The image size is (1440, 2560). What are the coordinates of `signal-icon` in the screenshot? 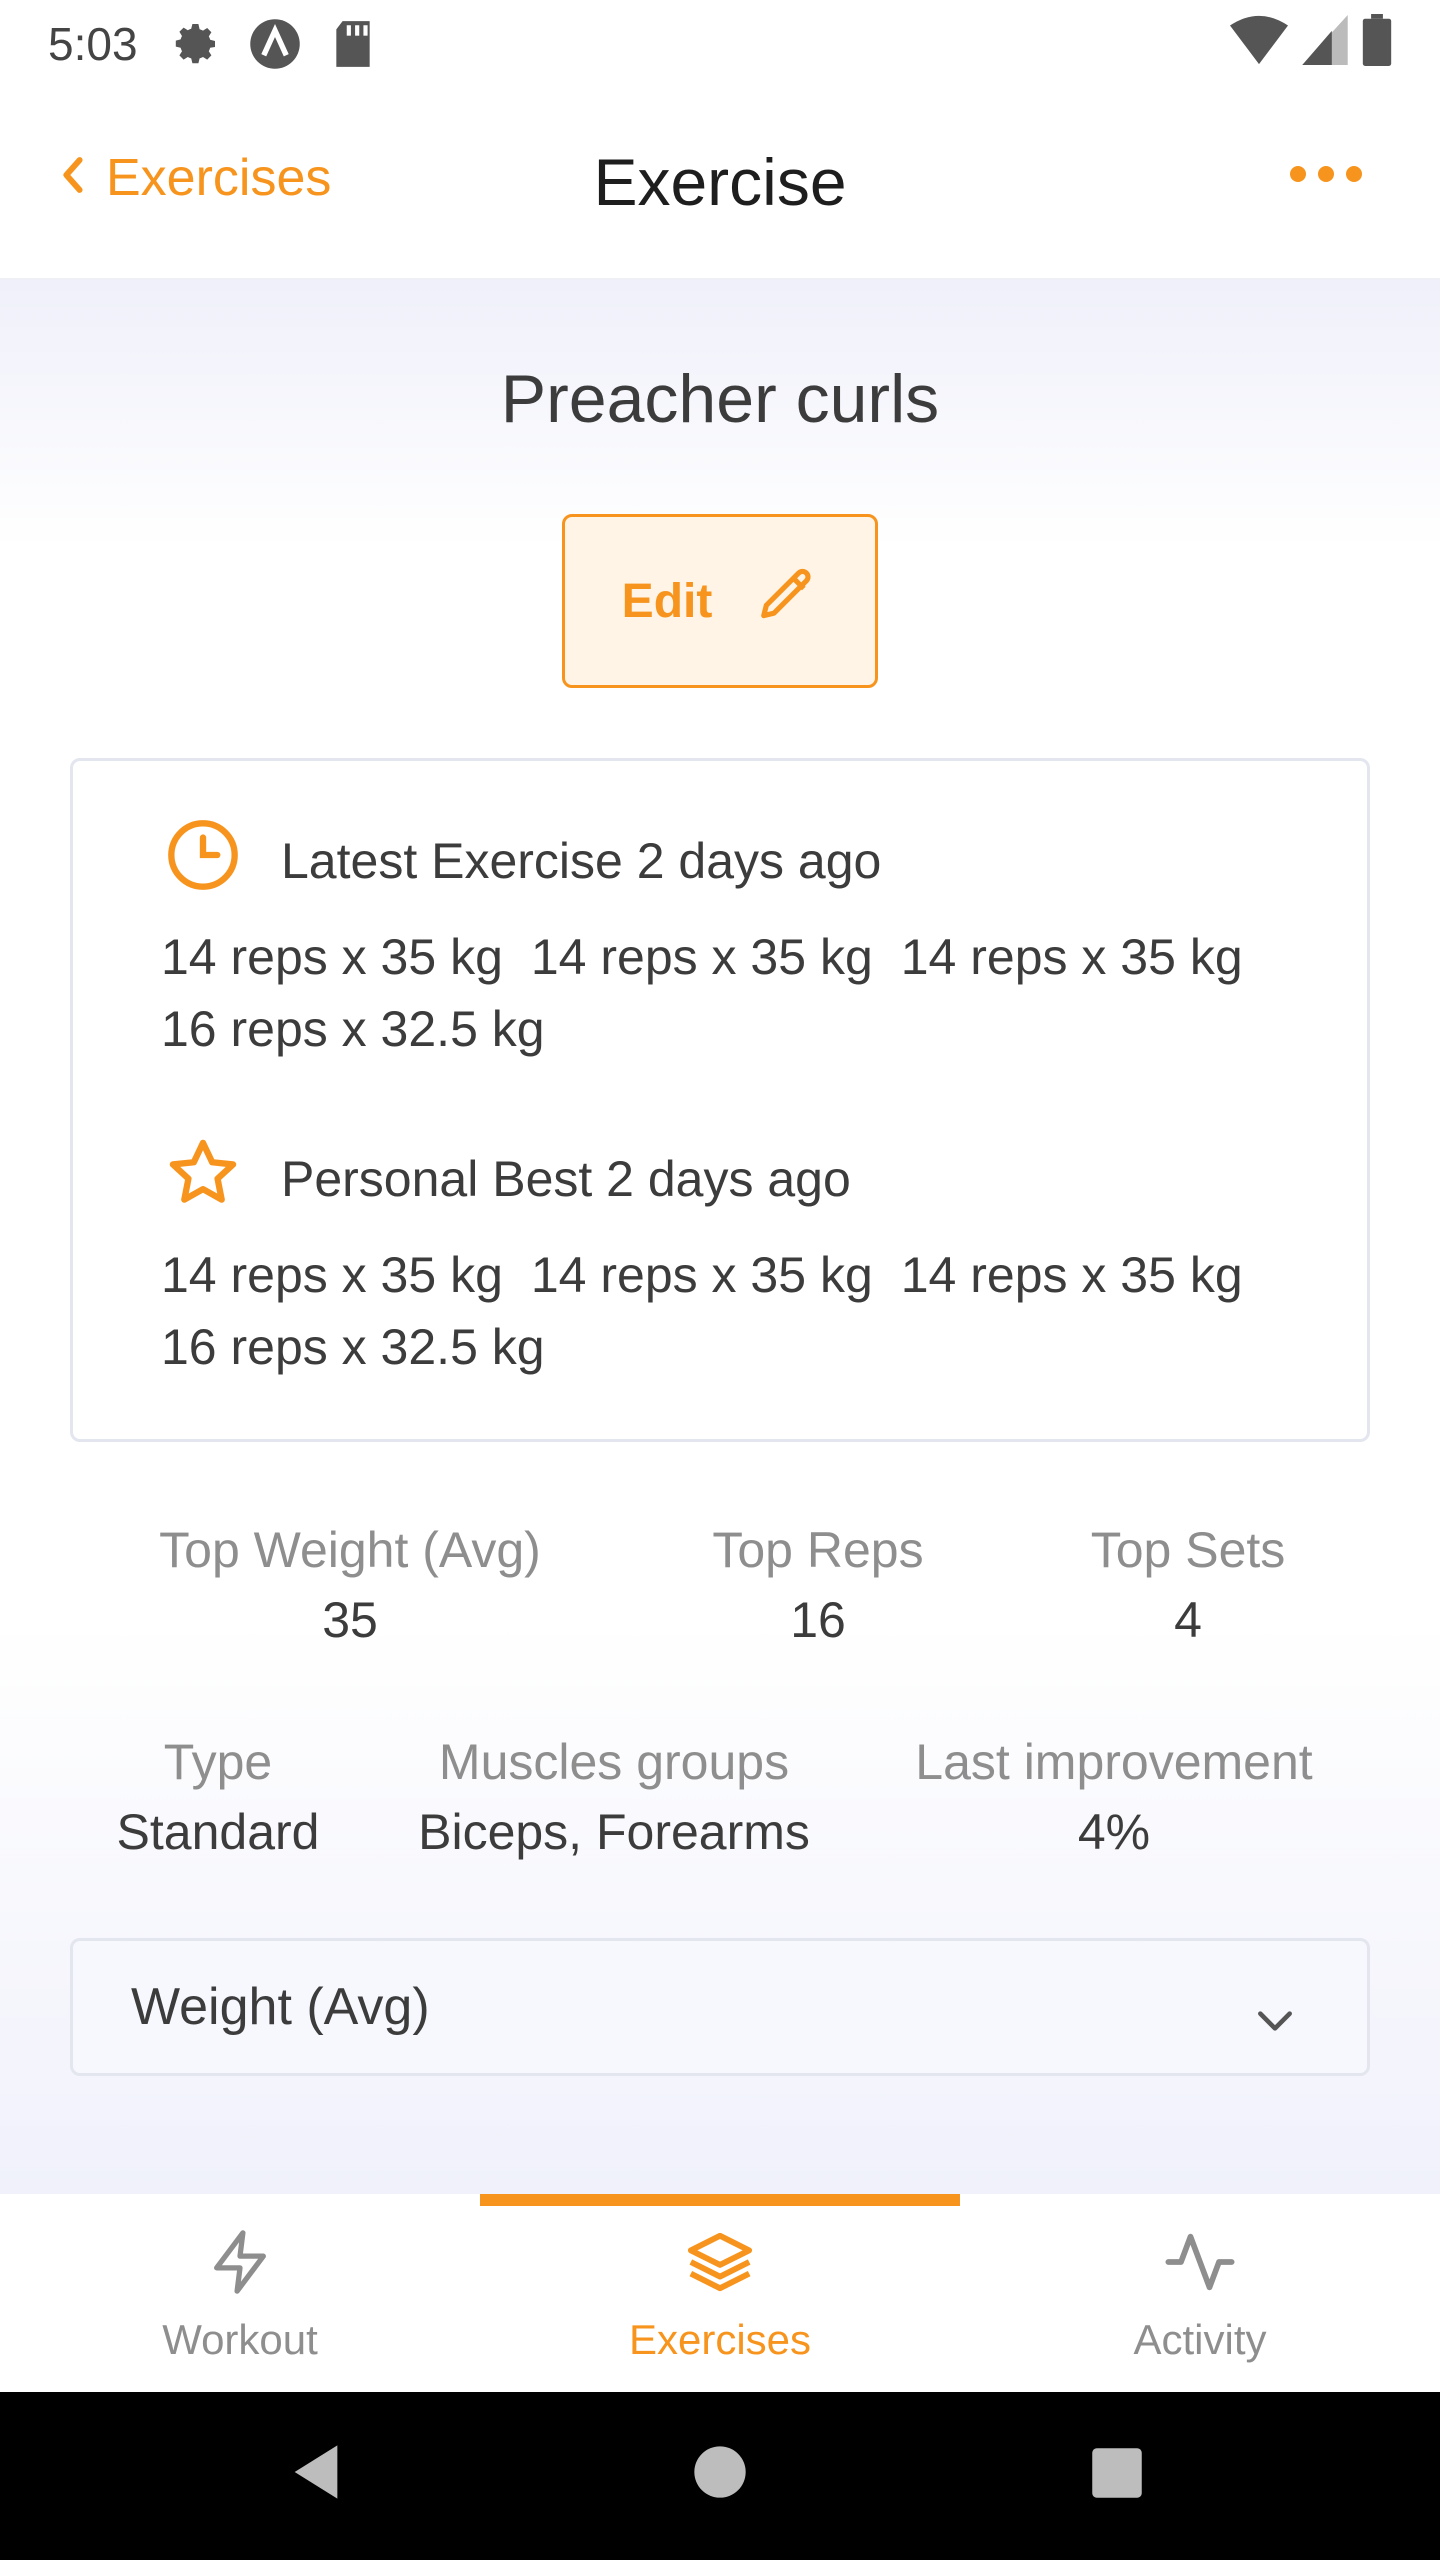 It's located at (1325, 42).